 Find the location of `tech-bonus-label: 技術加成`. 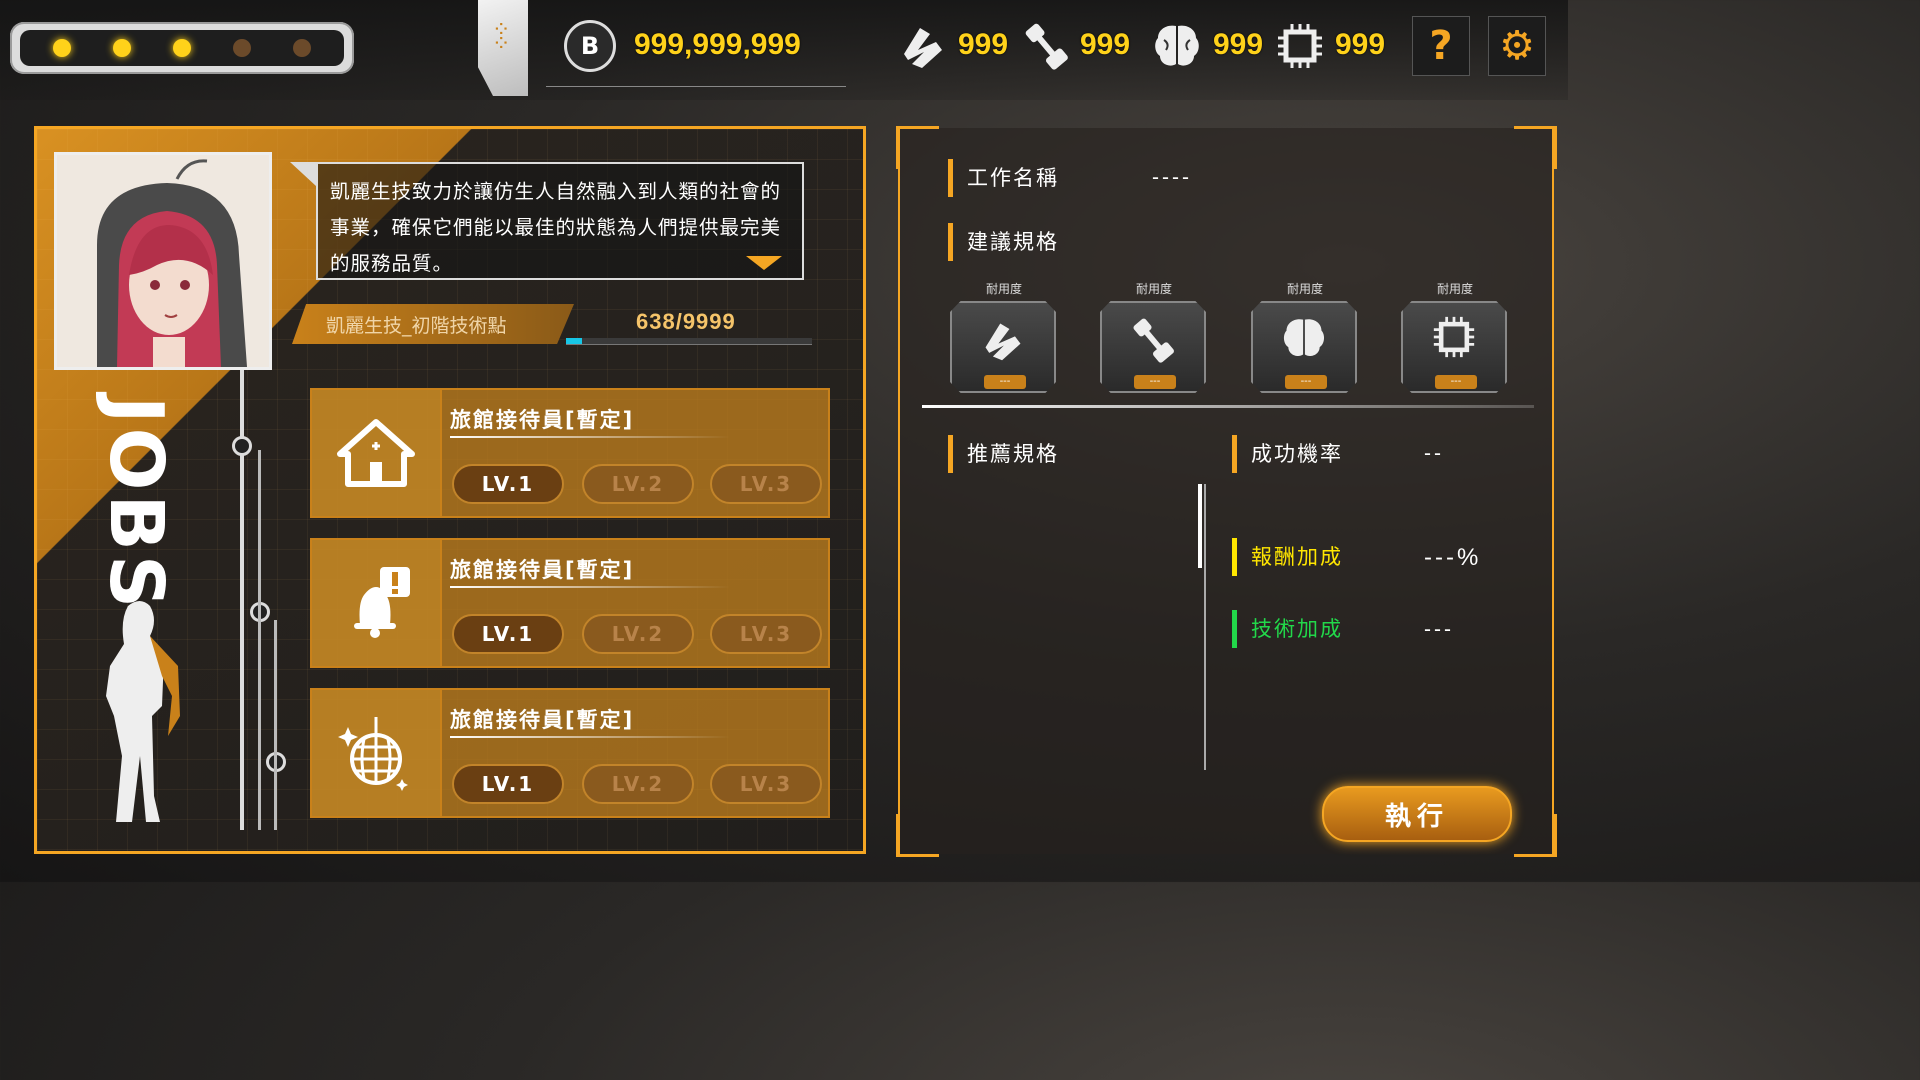

tech-bonus-label: 技術加成 is located at coordinates (1287, 629).